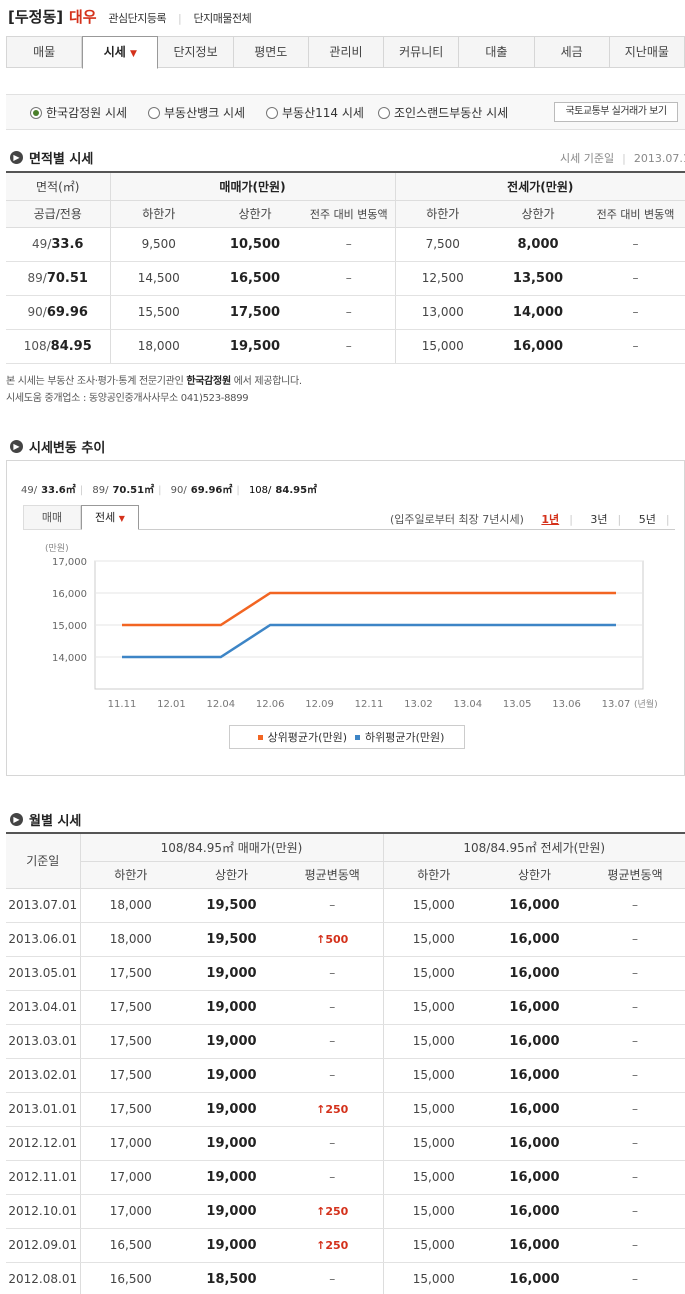  I want to click on header-jeonse-group: 전세가(만원), so click(539, 187).